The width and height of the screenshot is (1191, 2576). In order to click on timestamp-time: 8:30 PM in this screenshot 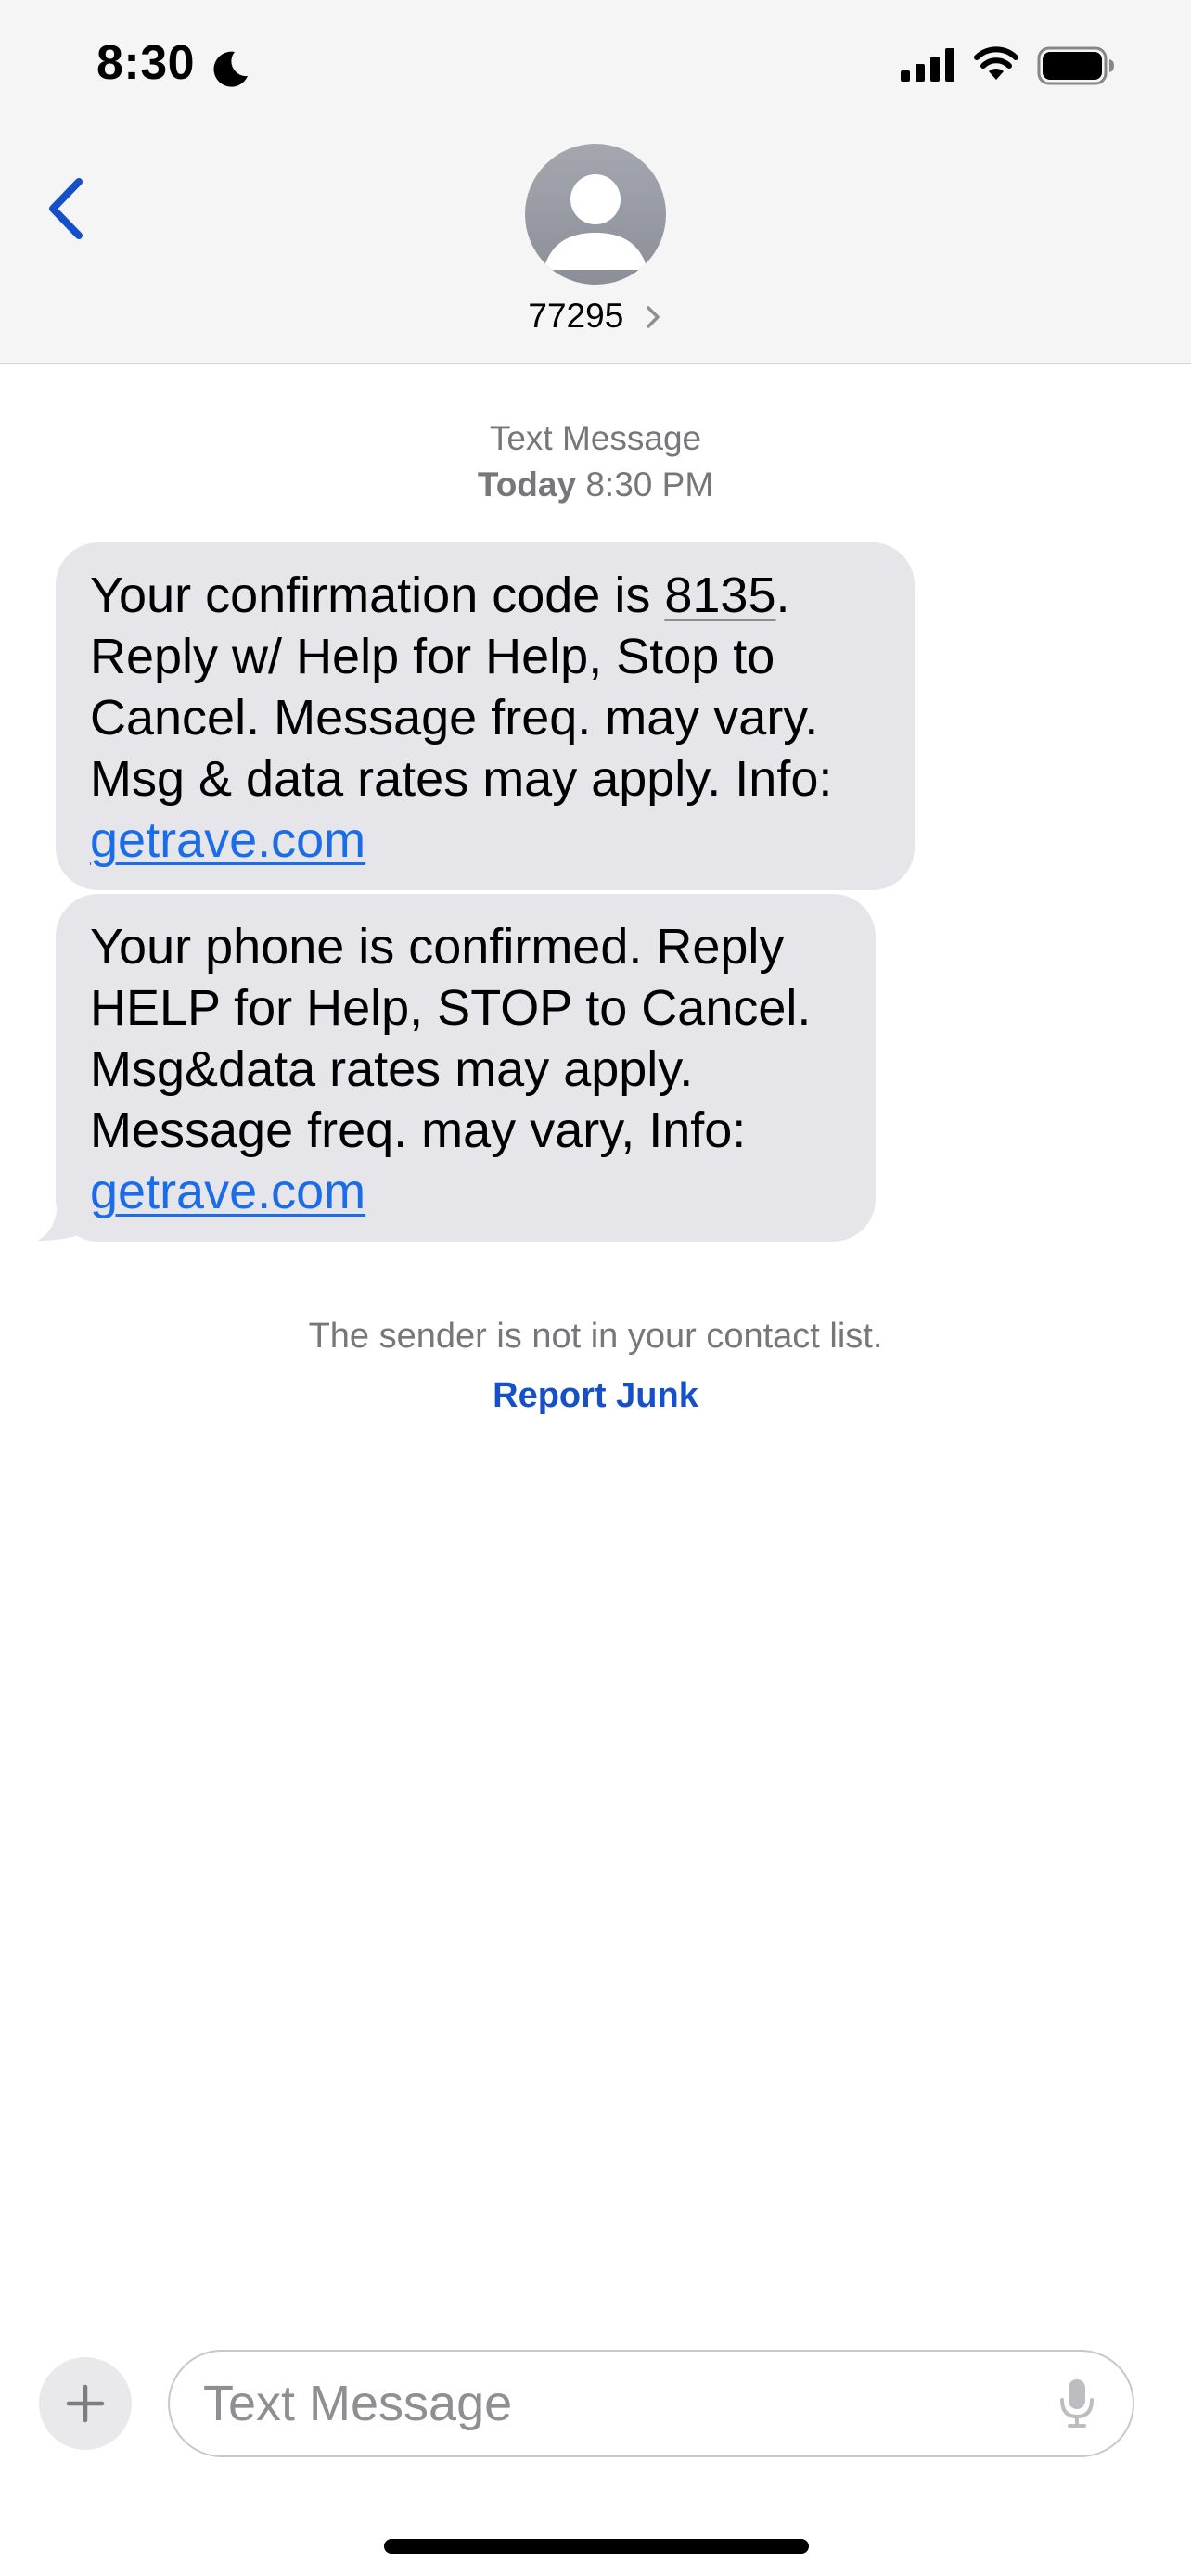, I will do `click(649, 485)`.